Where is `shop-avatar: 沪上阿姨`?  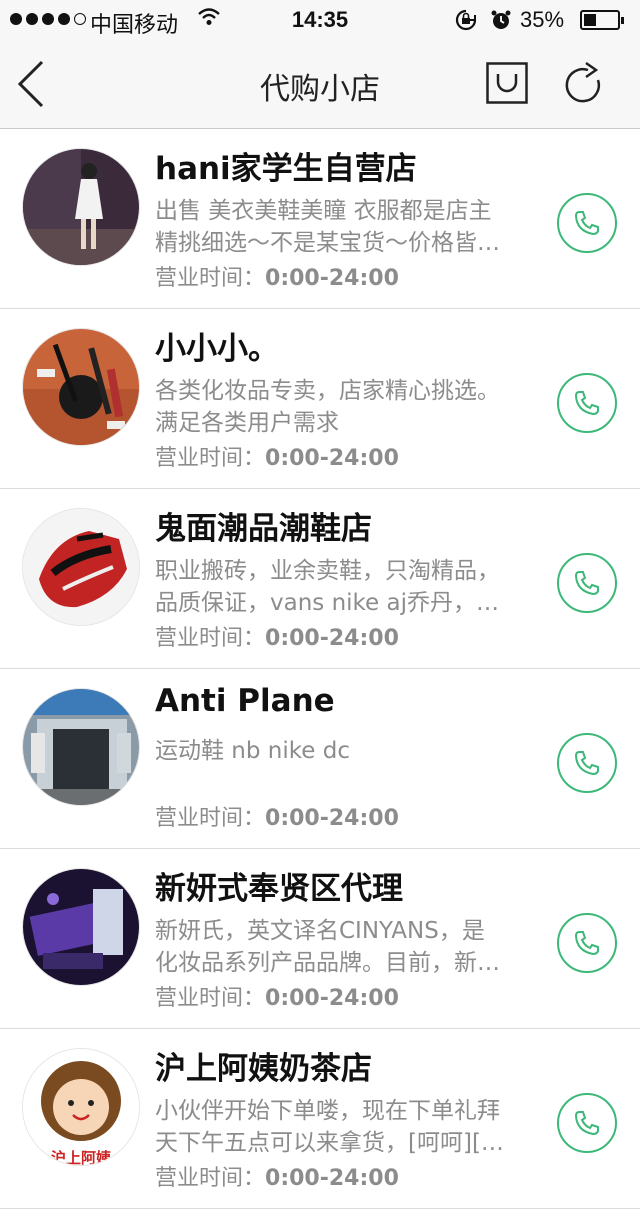
shop-avatar: 沪上阿姨 is located at coordinates (81, 1107).